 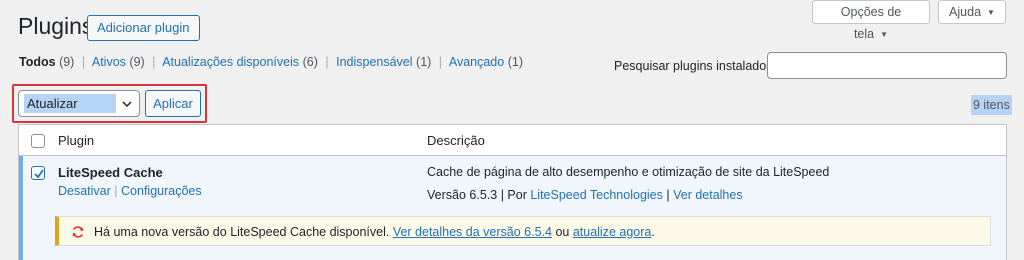 I want to click on filter-dropins-count: (1), so click(x=515, y=62).